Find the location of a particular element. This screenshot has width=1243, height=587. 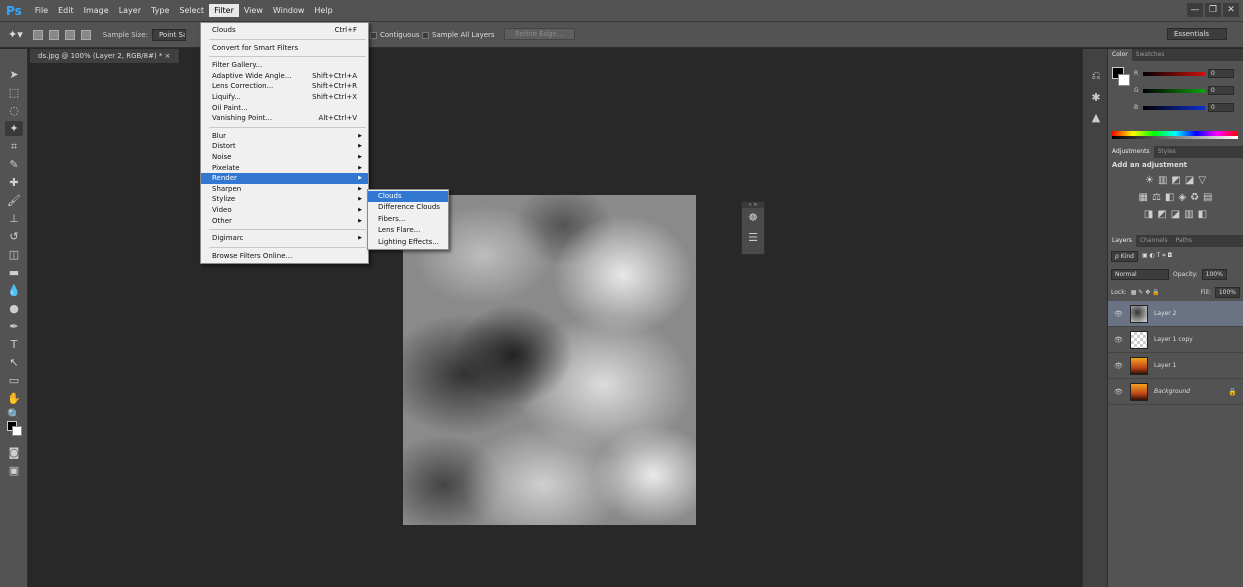

tab-color: Color is located at coordinates (1120, 55).